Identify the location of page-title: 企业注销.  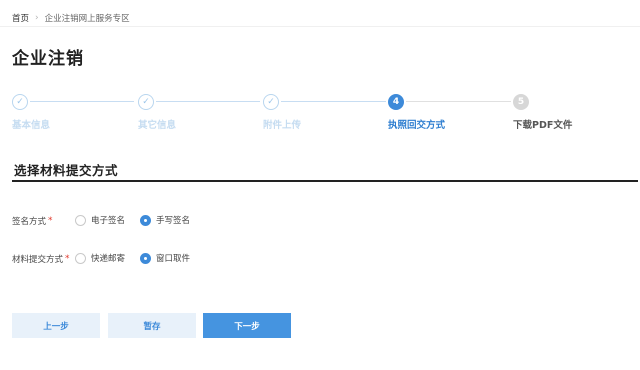
(48, 59).